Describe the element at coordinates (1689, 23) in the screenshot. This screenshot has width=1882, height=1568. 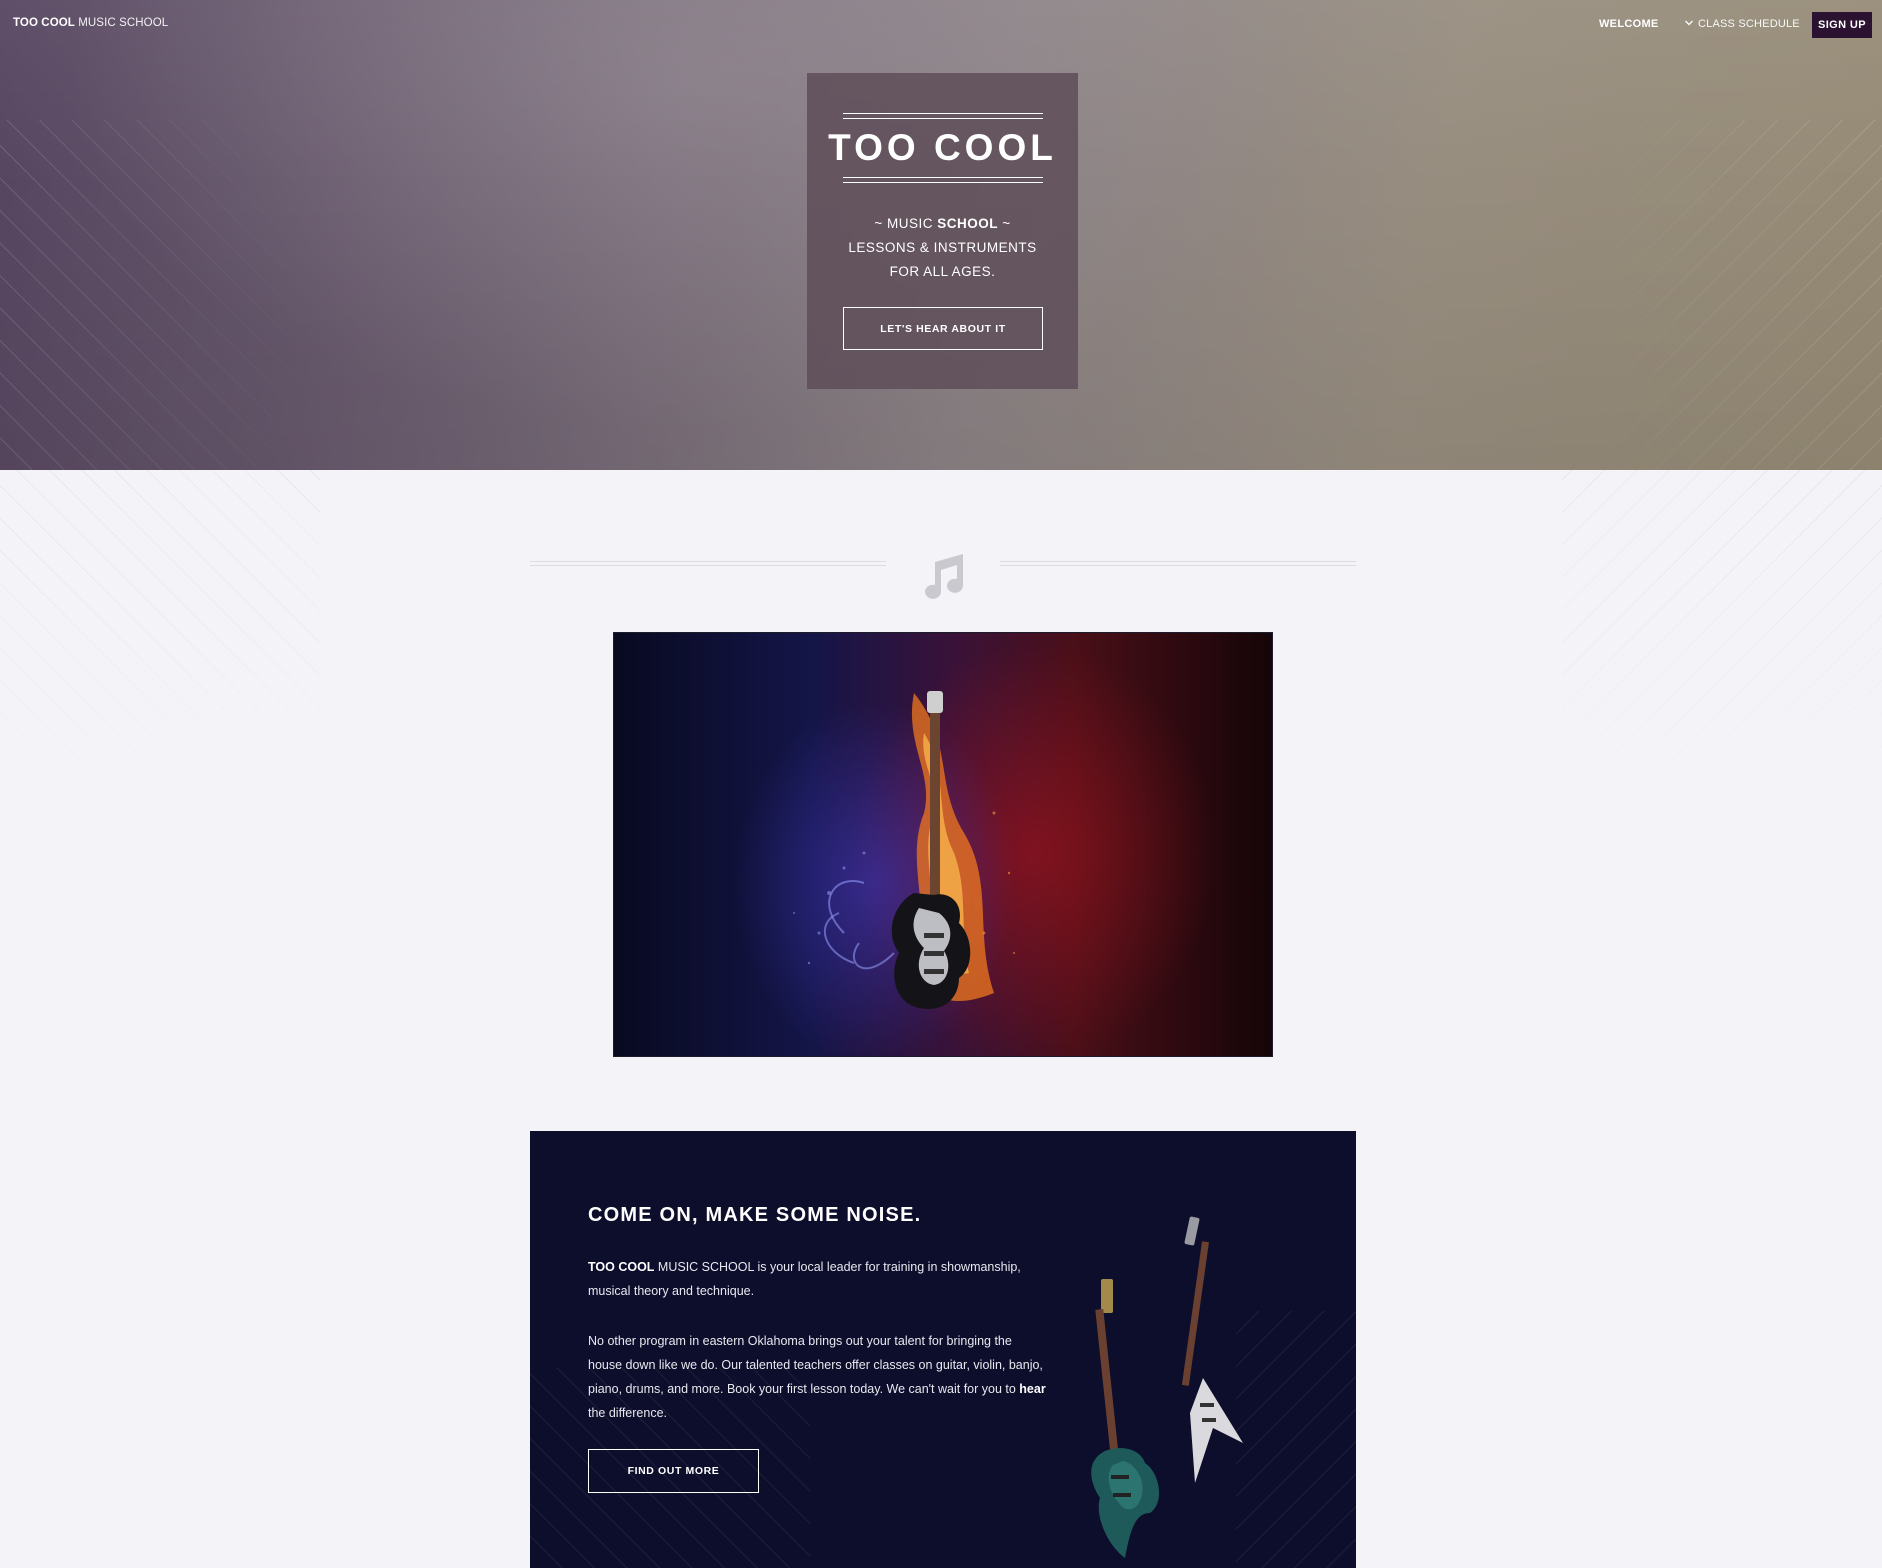
I see `chevron-down-icon` at that location.